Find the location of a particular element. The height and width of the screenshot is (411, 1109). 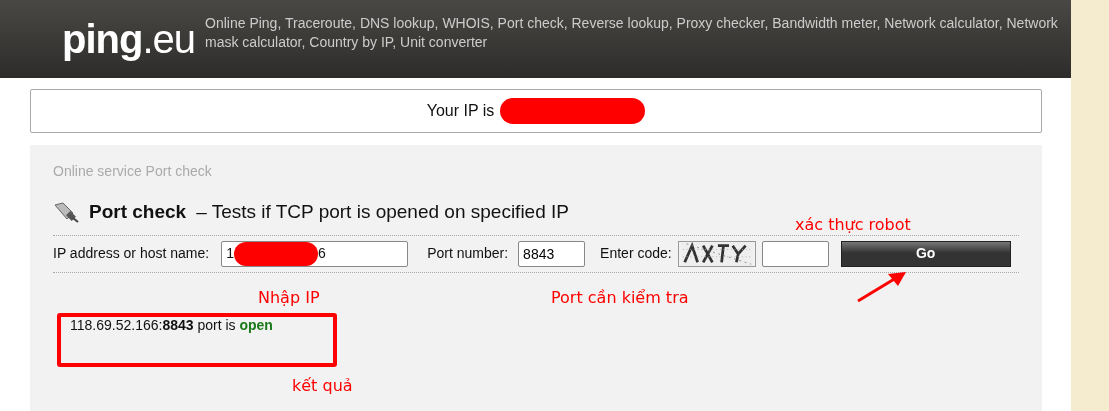

code-field-label: Enter code: is located at coordinates (636, 253).